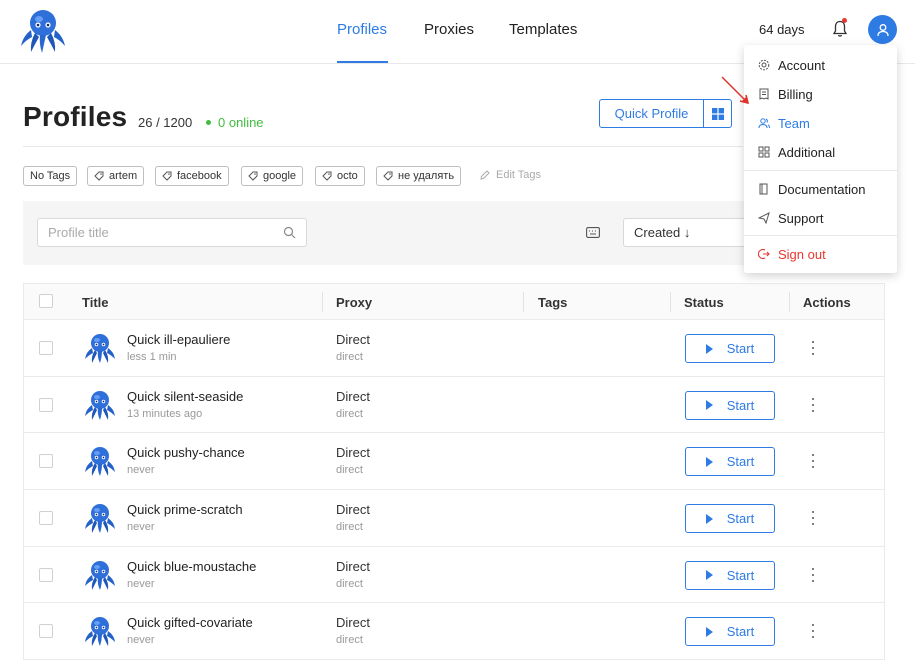  Describe the element at coordinates (593, 232) in the screenshot. I see `keyboard-icon` at that location.